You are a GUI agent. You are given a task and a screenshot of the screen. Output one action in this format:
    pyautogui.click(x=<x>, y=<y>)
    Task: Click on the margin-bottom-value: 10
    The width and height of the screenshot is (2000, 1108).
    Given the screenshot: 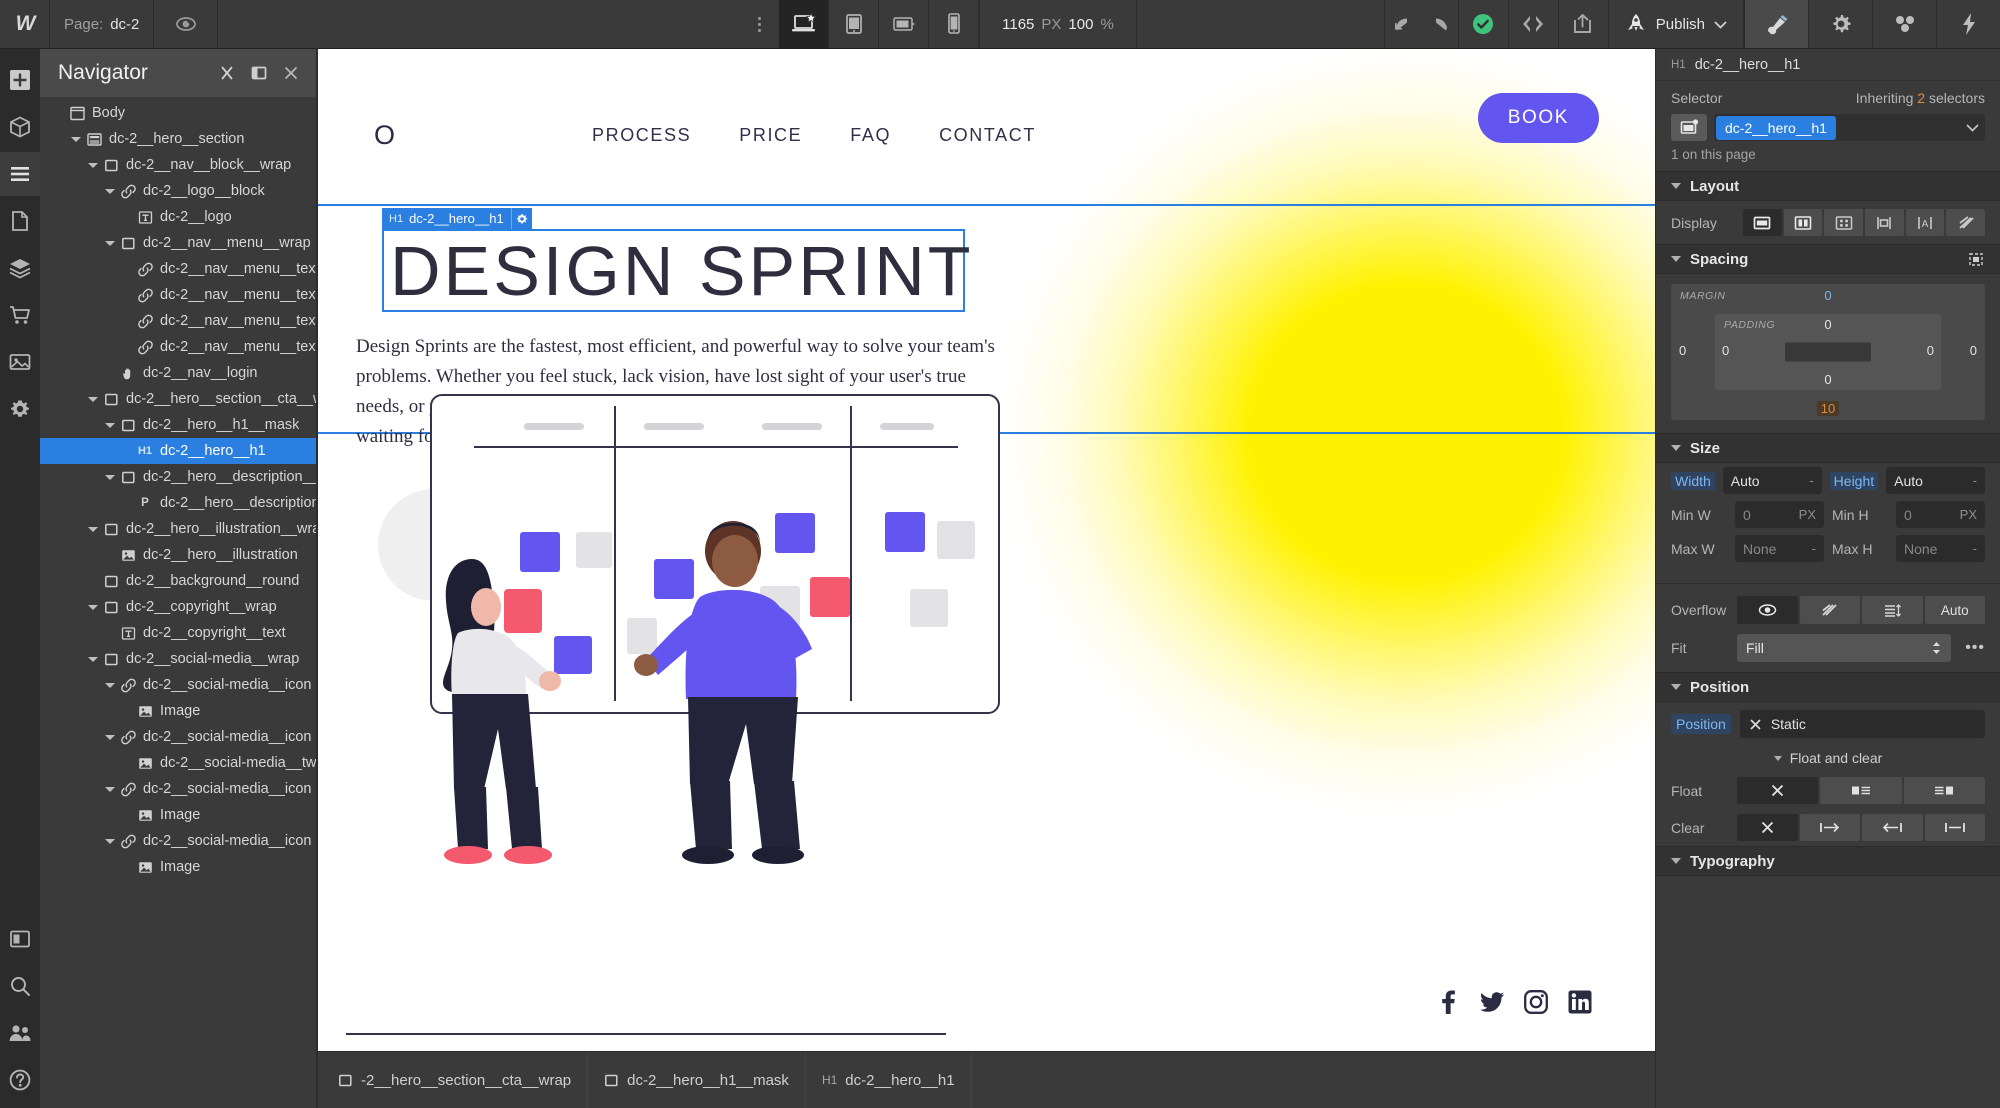 What is the action you would take?
    pyautogui.click(x=1828, y=408)
    